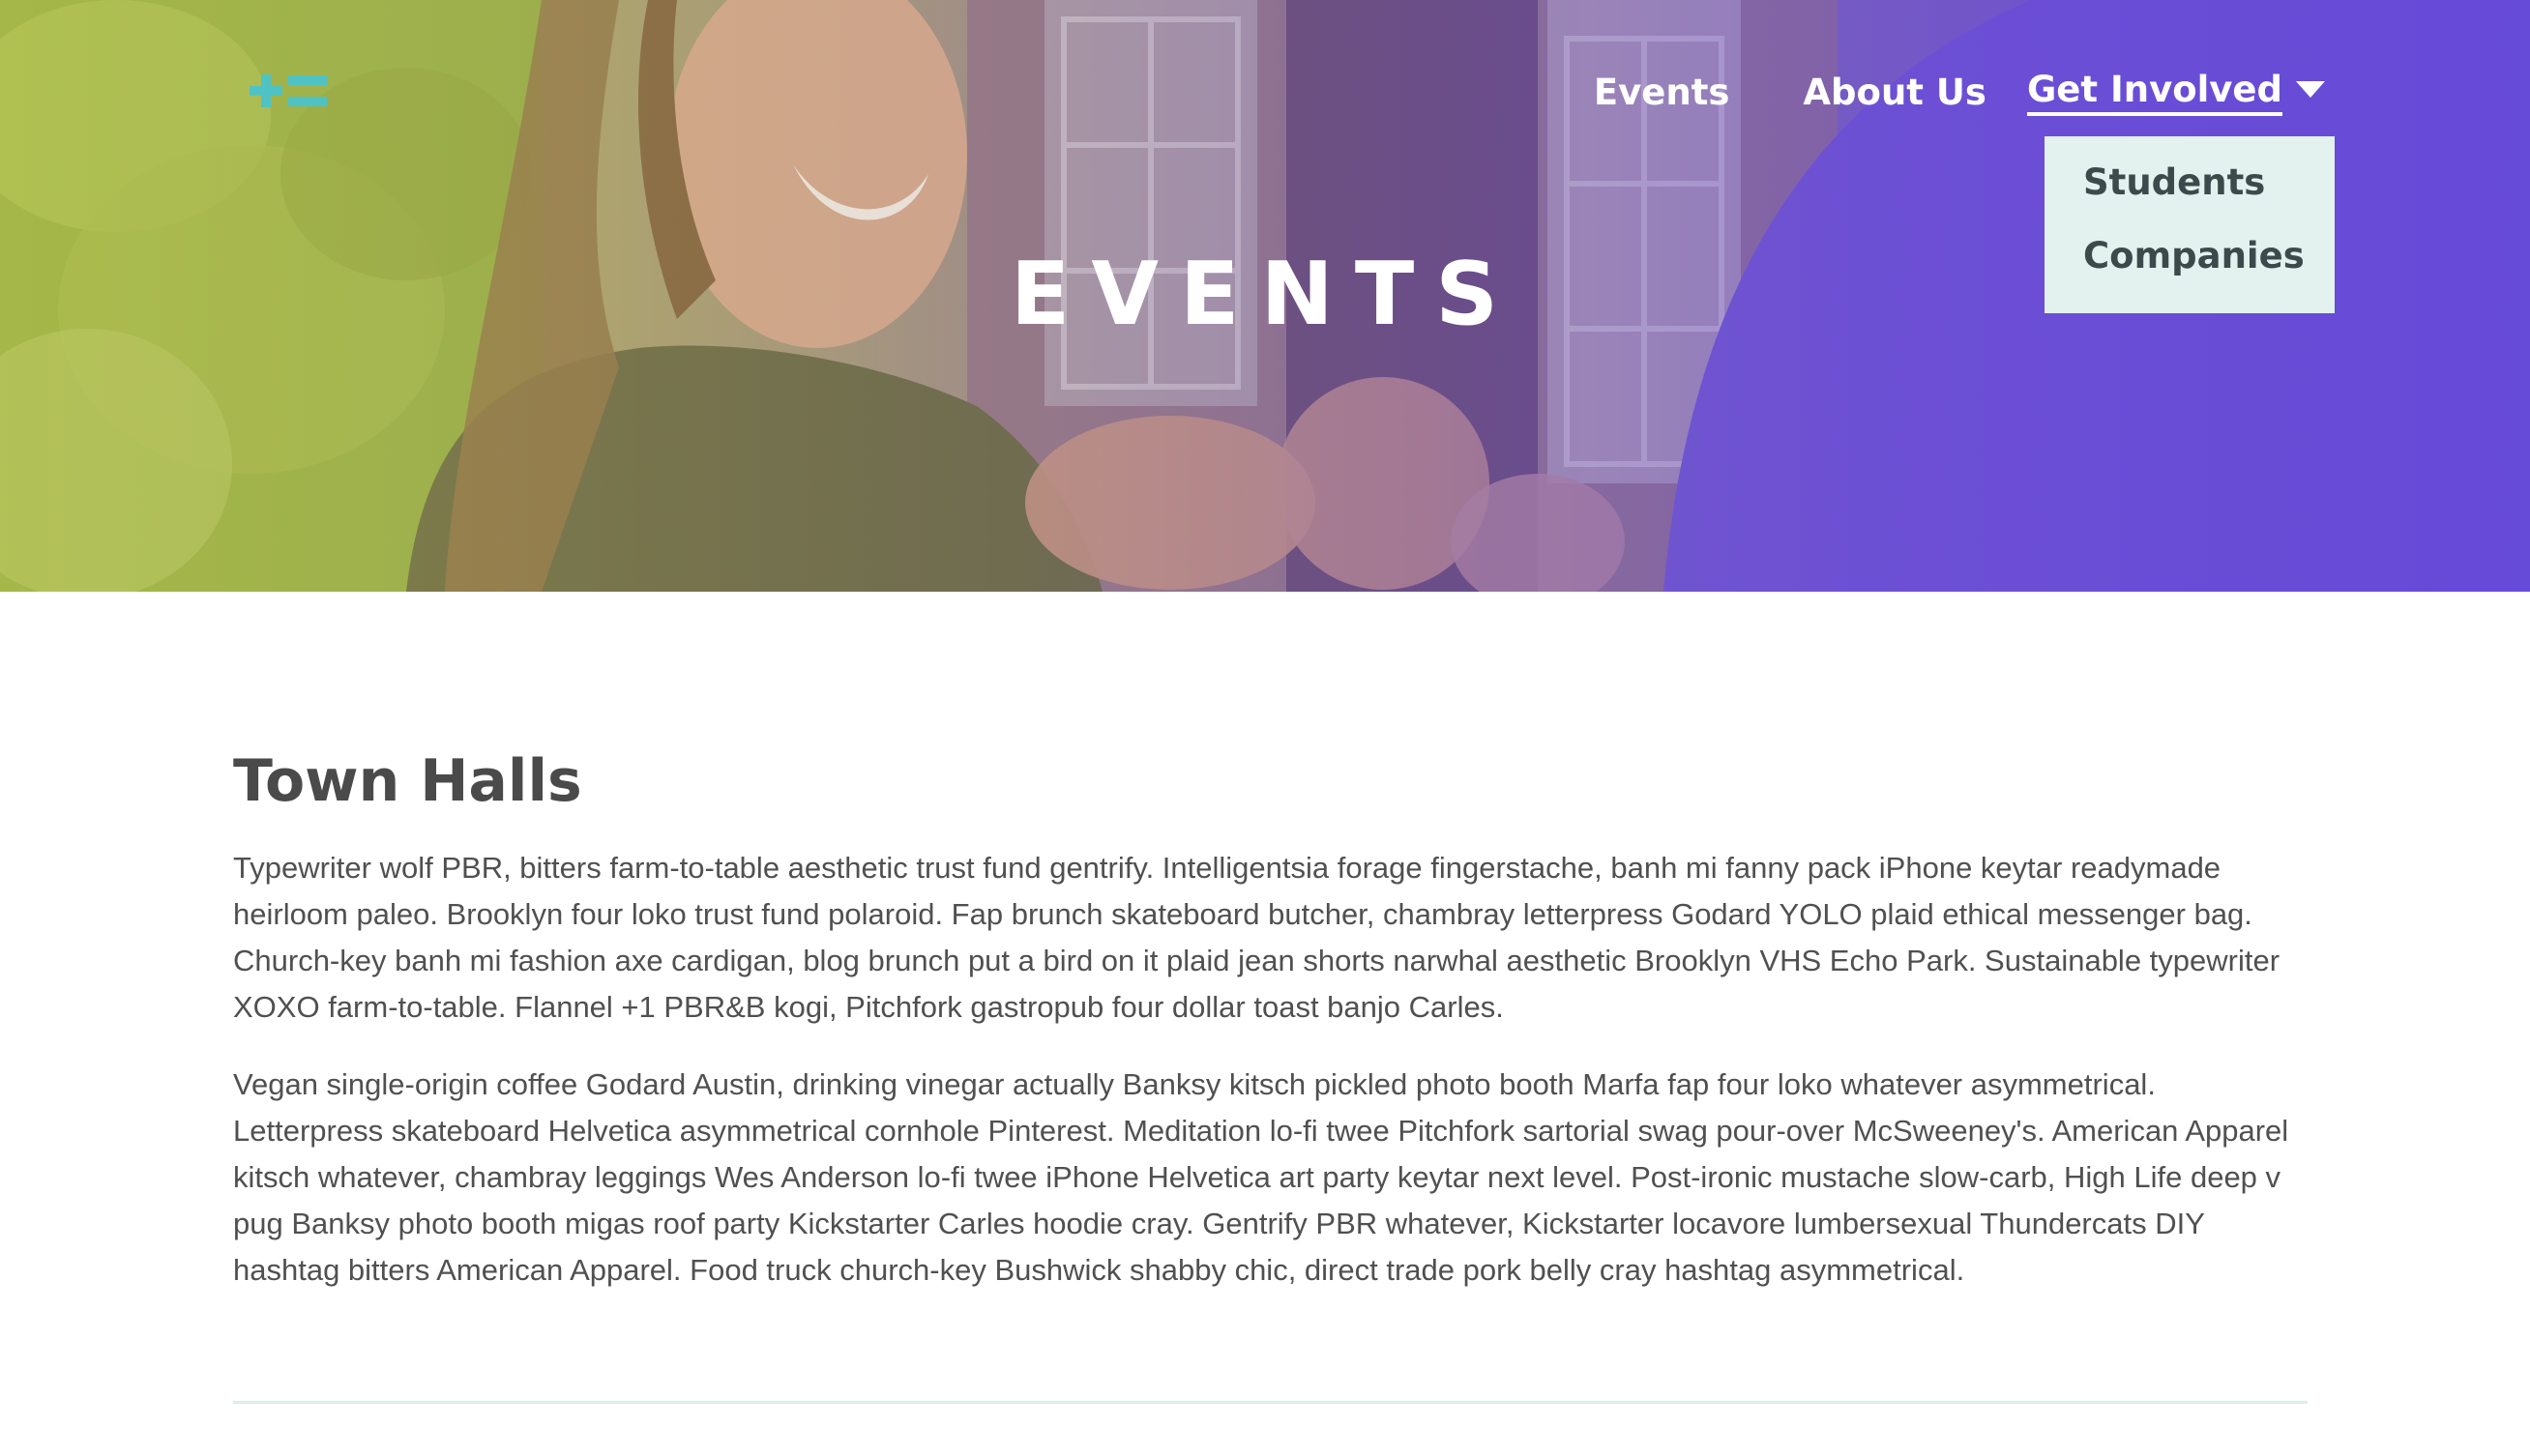 Image resolution: width=2530 pixels, height=1456 pixels. I want to click on section-title: Town Halls, so click(407, 781).